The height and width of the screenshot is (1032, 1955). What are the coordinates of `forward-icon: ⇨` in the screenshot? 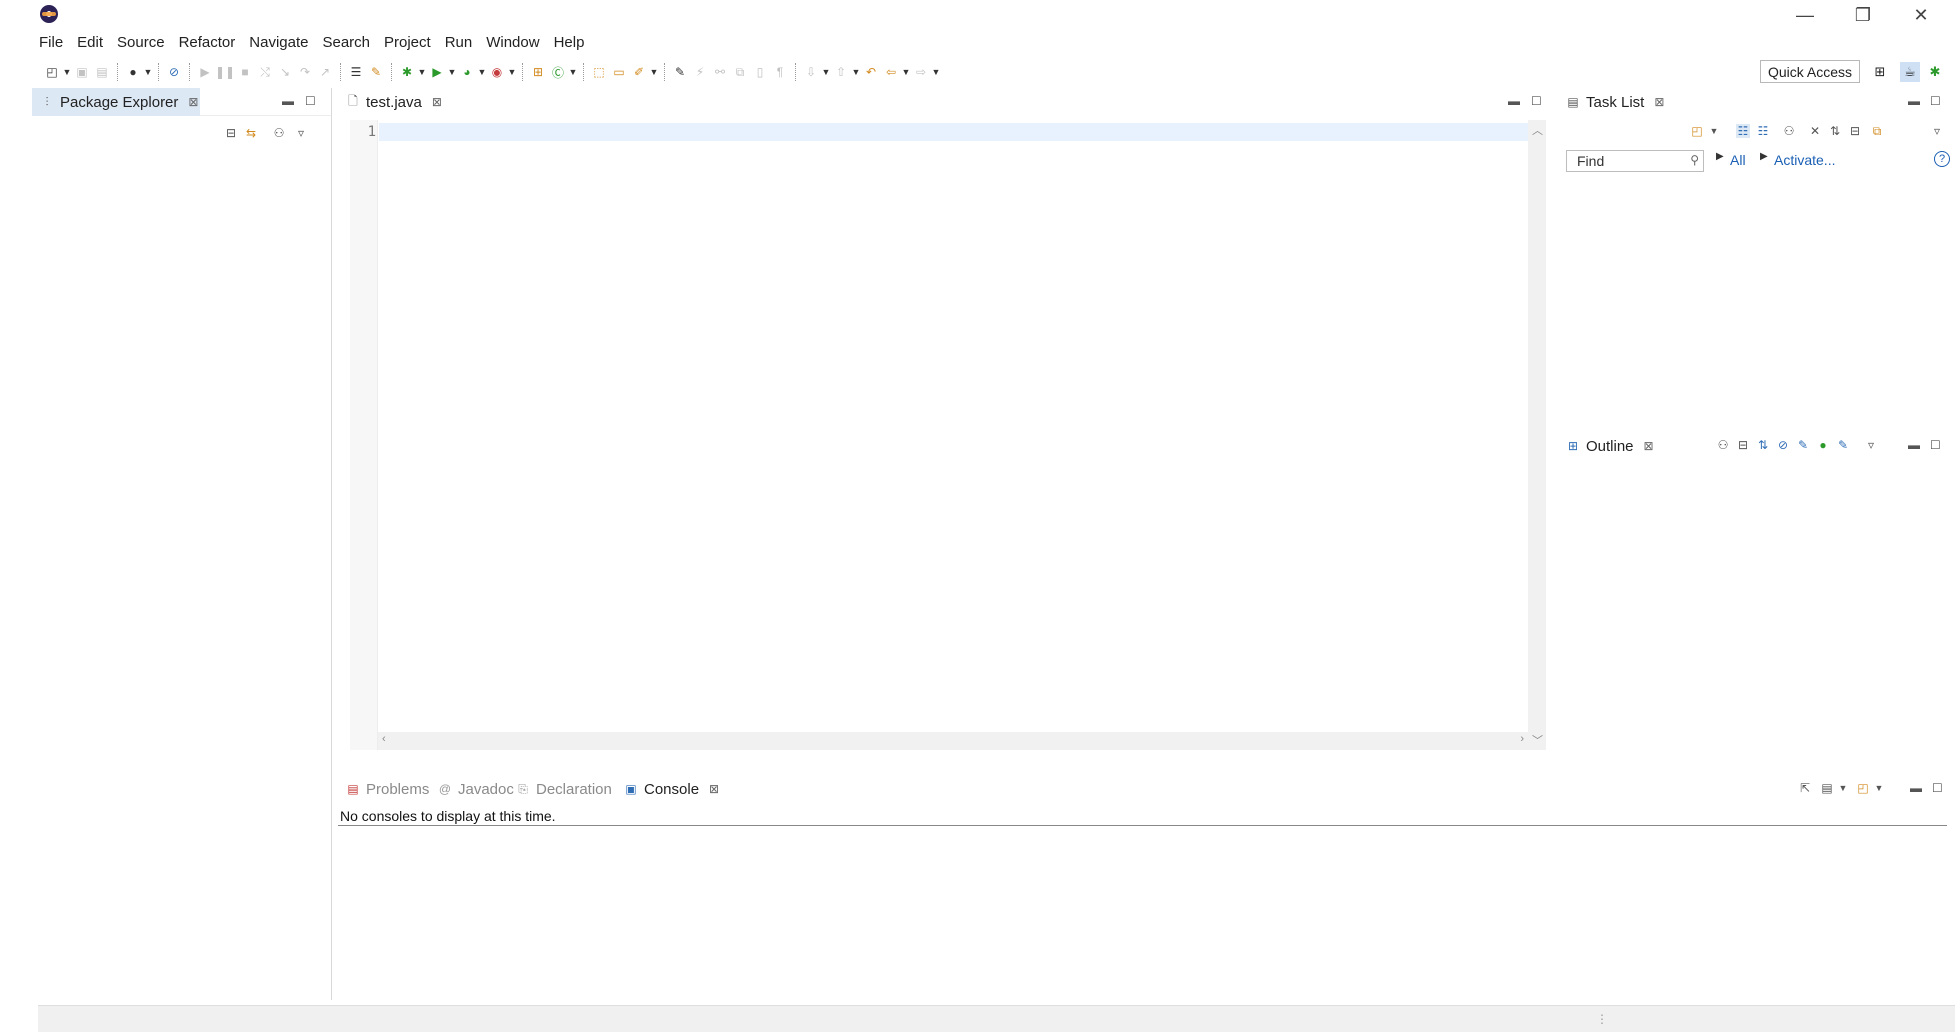 It's located at (921, 72).